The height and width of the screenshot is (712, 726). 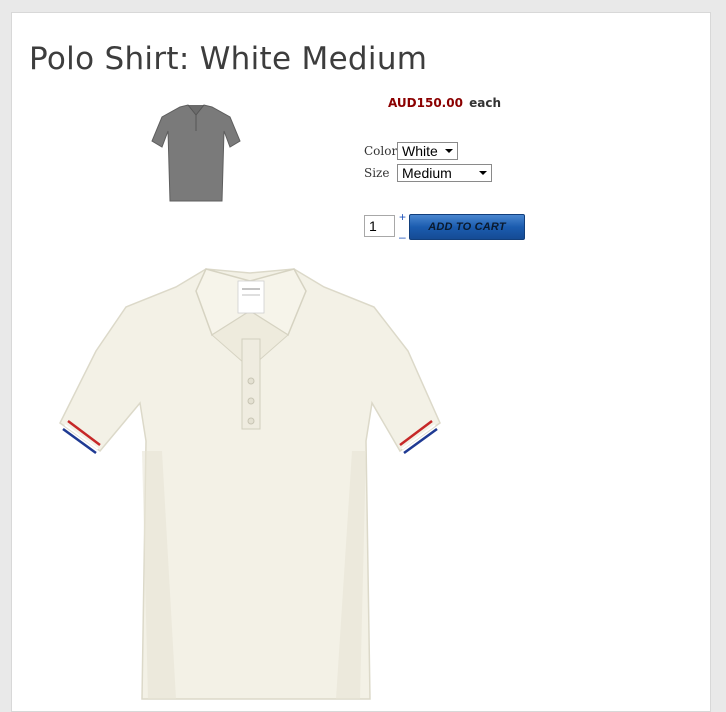 I want to click on size-label: Size, so click(x=377, y=173).